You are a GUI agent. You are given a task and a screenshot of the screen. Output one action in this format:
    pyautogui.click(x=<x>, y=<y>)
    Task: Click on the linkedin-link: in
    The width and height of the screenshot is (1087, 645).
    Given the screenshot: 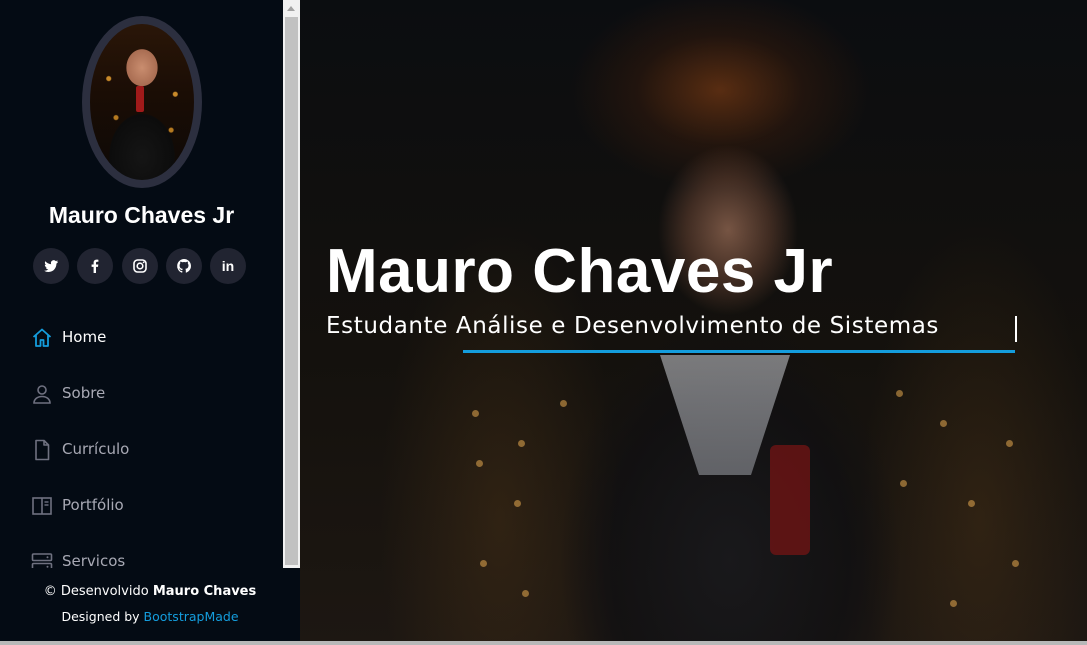 What is the action you would take?
    pyautogui.click(x=228, y=266)
    